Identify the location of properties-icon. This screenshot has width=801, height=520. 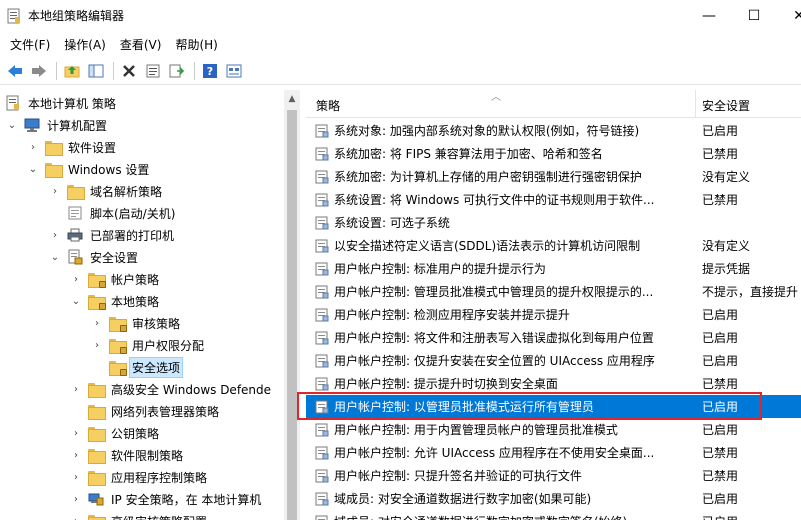
(153, 71).